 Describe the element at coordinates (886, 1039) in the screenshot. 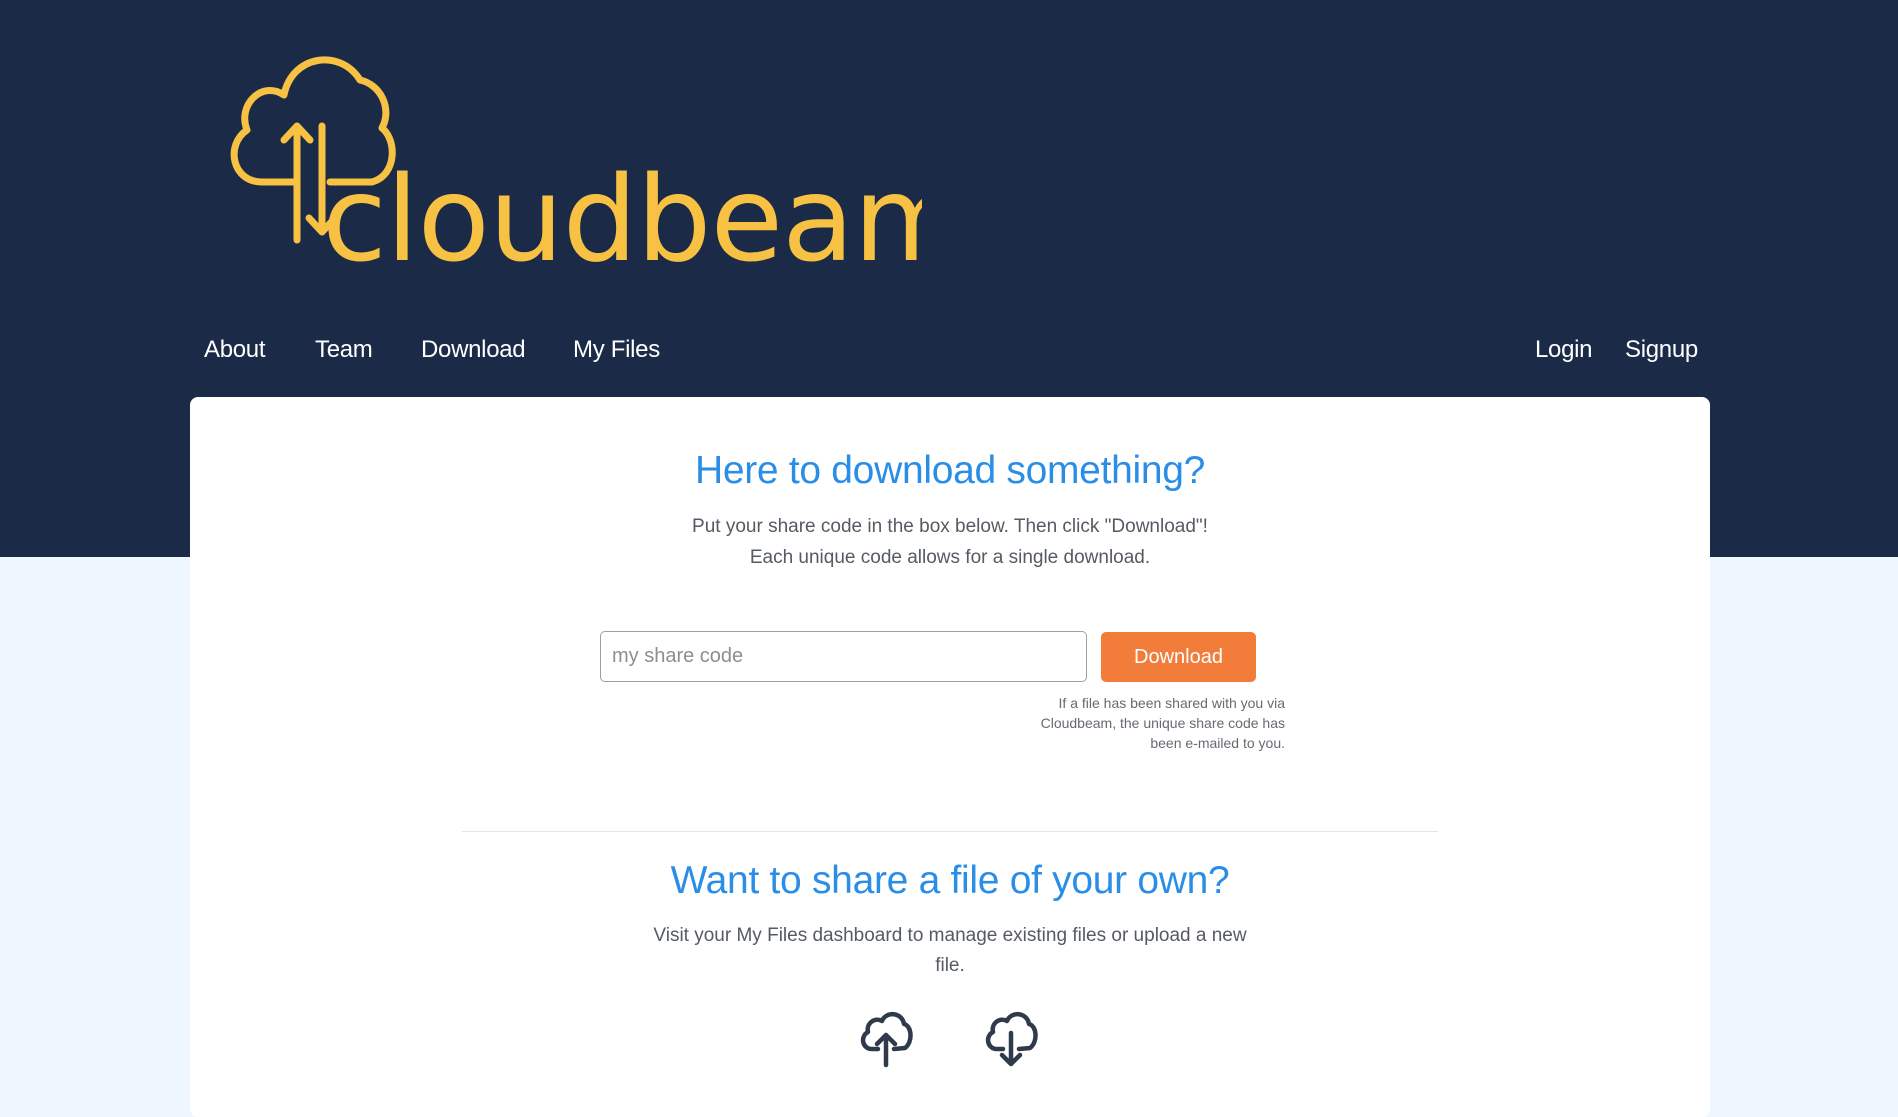

I see `cloud-upload-icon` at that location.